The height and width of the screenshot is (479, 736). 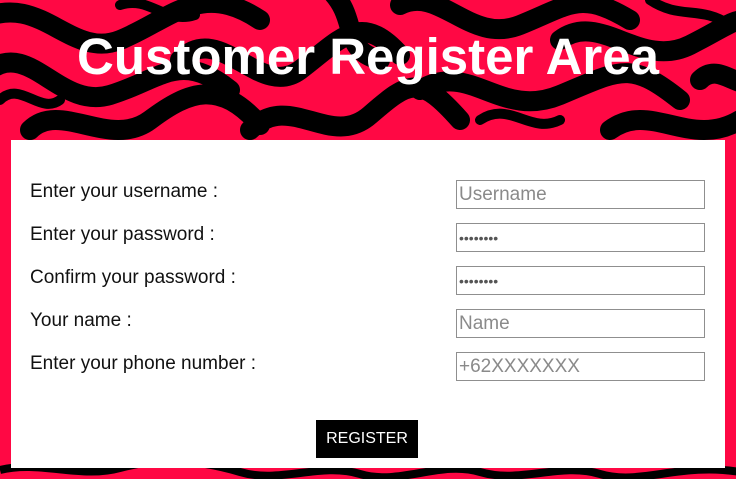 I want to click on confirm-password-row: Confirm your password :, so click(x=368, y=281).